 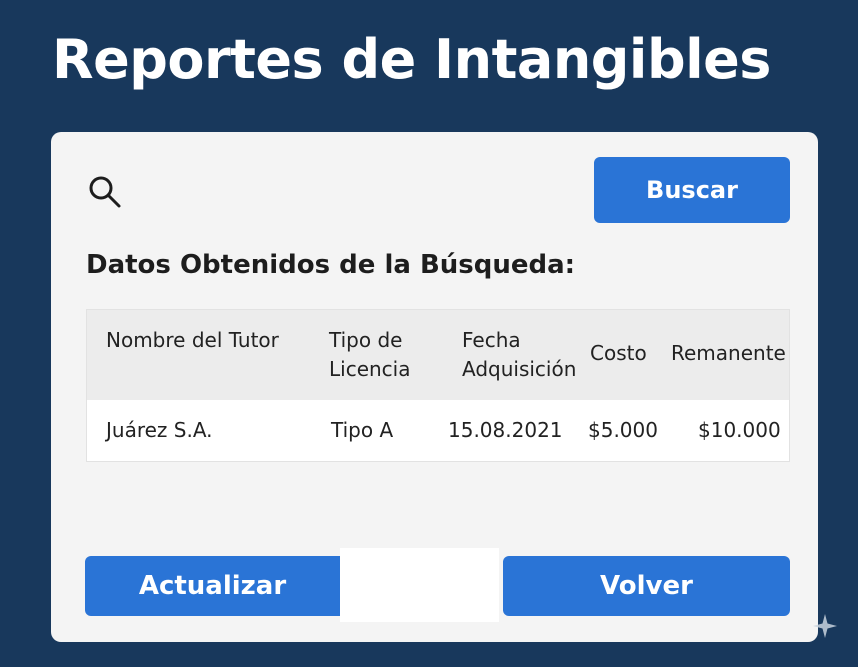 What do you see at coordinates (411, 59) in the screenshot?
I see `page-title: Reportes de Intangibles` at bounding box center [411, 59].